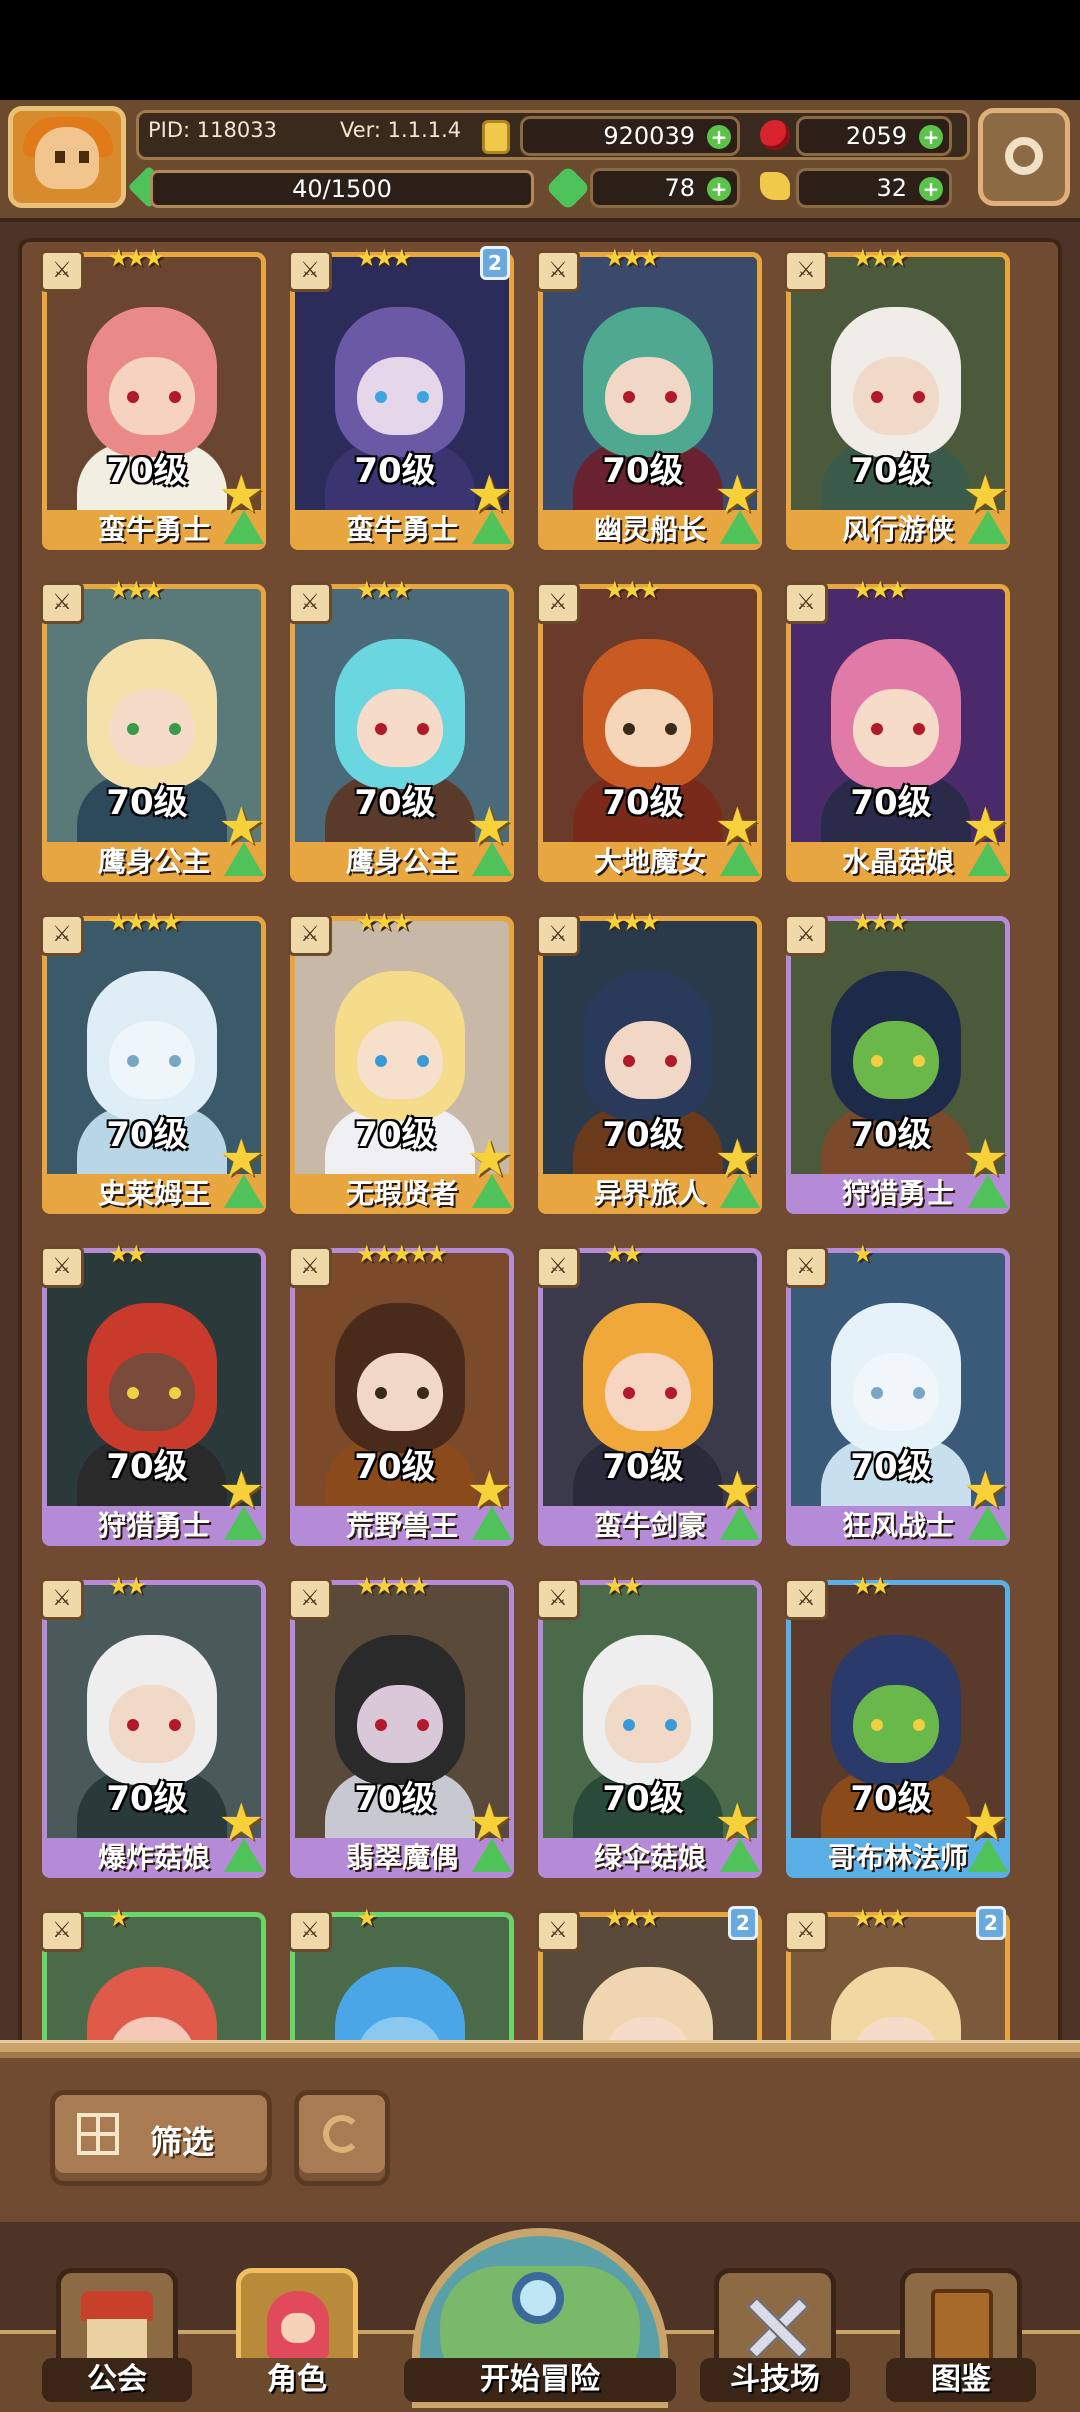  Describe the element at coordinates (719, 137) in the screenshot. I see `add-gold-button: +` at that location.